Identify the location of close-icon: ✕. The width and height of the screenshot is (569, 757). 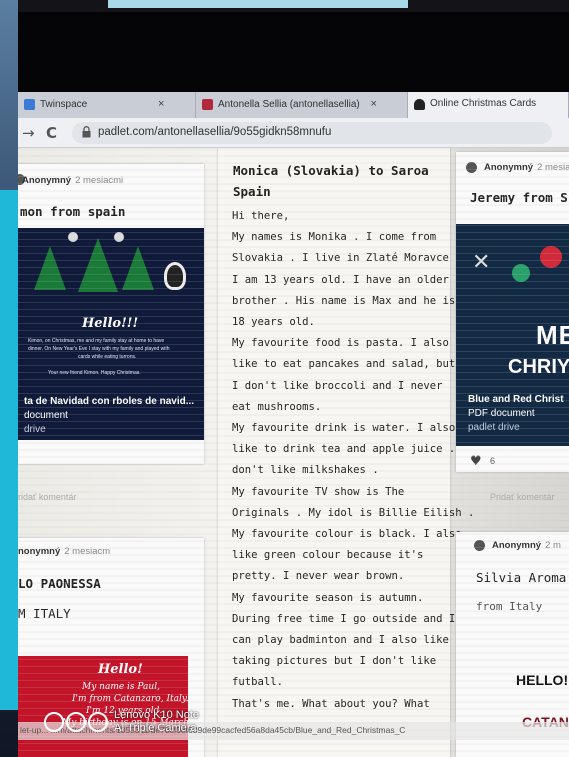
(481, 262).